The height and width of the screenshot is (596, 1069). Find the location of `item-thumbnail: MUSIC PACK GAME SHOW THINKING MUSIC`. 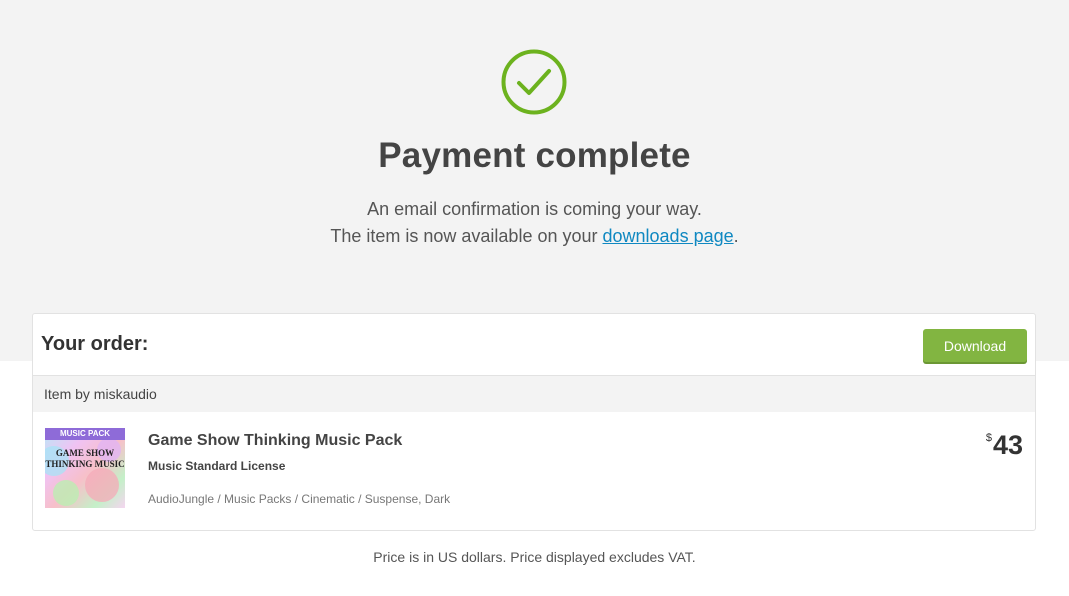

item-thumbnail: MUSIC PACK GAME SHOW THINKING MUSIC is located at coordinates (85, 468).